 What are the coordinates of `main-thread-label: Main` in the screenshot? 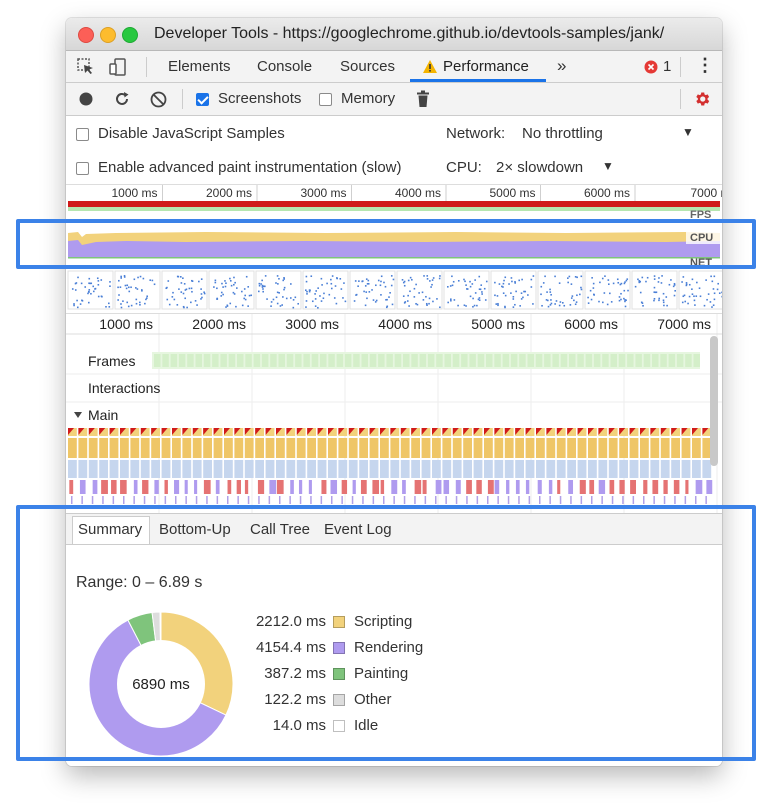 It's located at (103, 415).